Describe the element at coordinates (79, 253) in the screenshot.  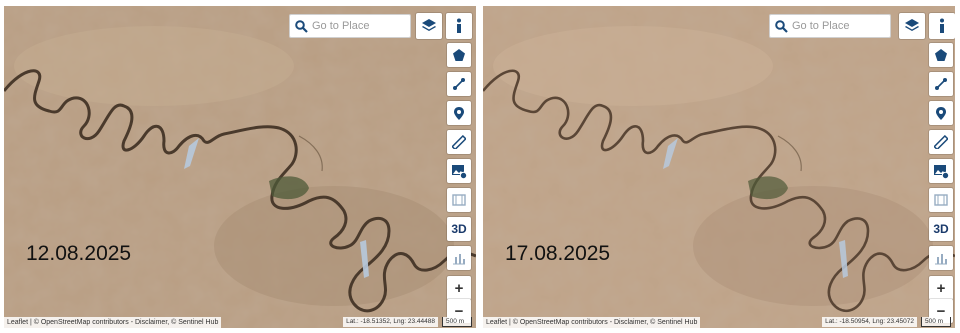
I see `date-label: 12.08.2025` at that location.